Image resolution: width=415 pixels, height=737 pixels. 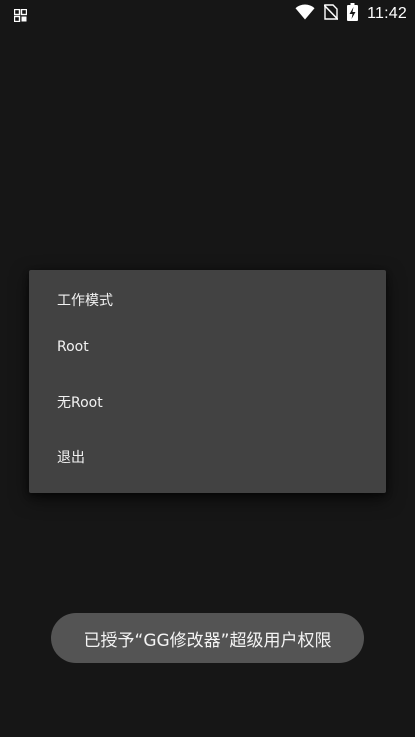 I want to click on toast-text: 已授予“GG修改器”超级用户权限, so click(x=207, y=640).